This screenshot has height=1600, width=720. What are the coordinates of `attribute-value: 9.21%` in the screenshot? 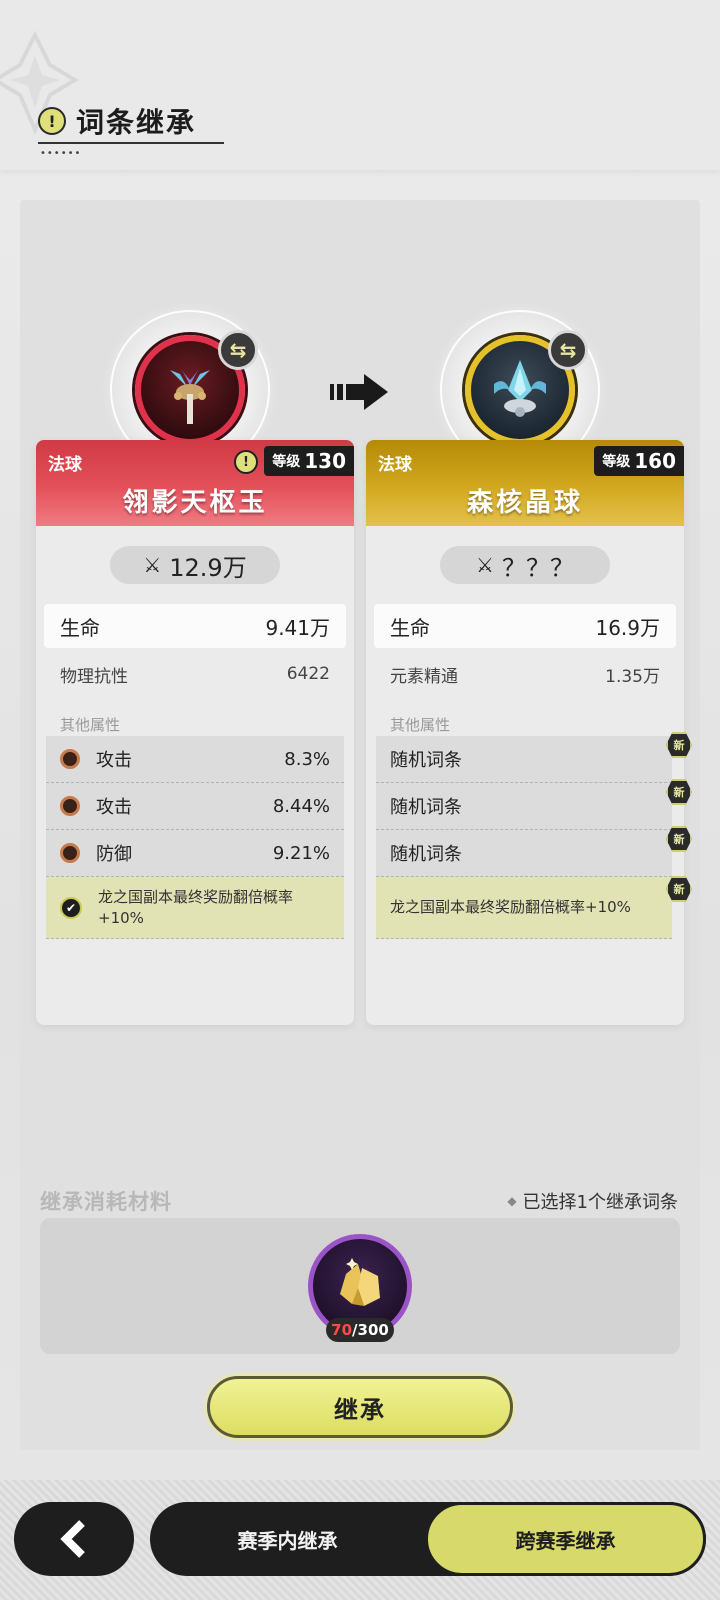 It's located at (301, 853).